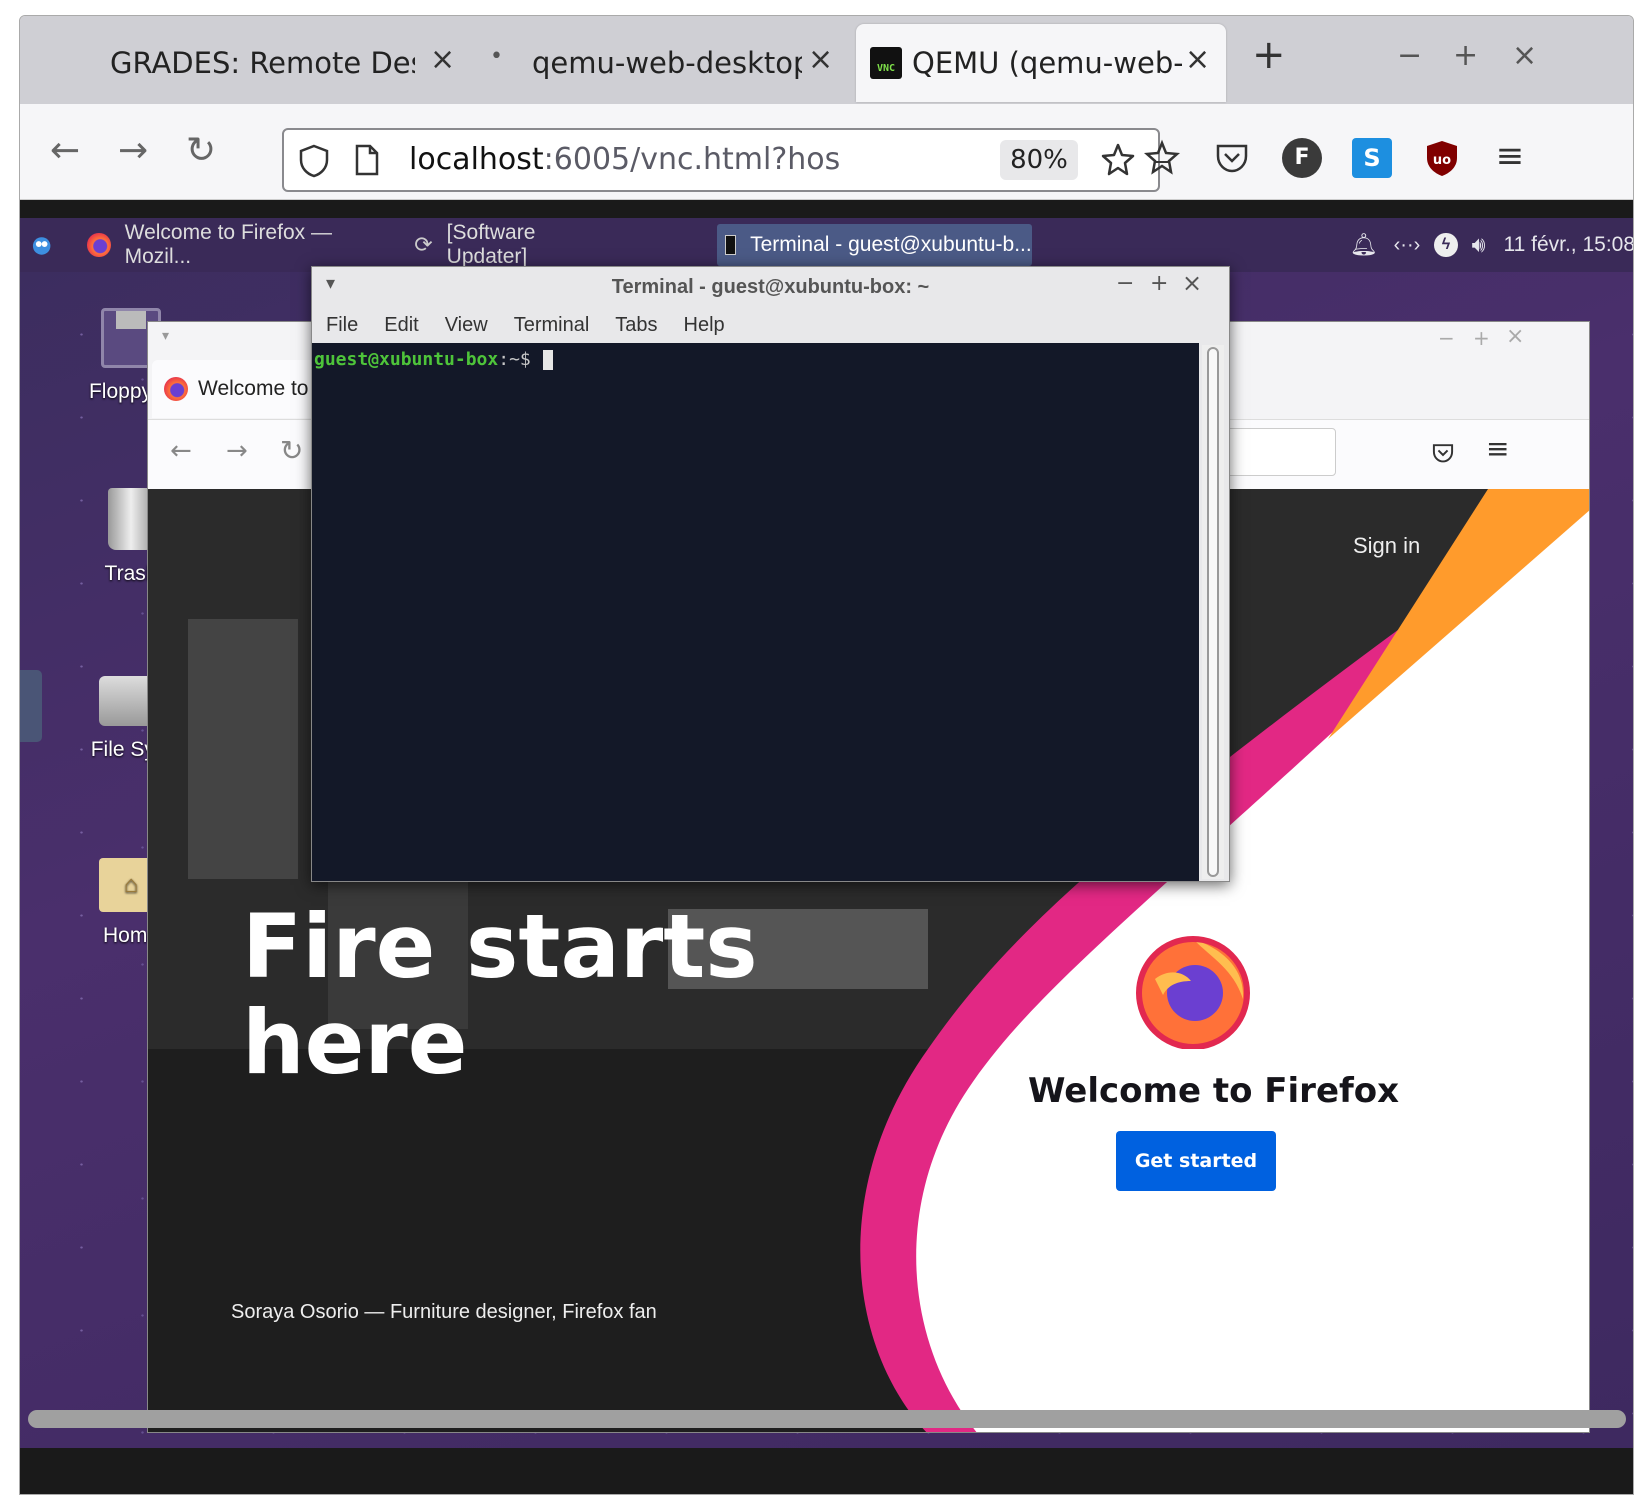  I want to click on extension-s-icon: S, so click(1372, 158).